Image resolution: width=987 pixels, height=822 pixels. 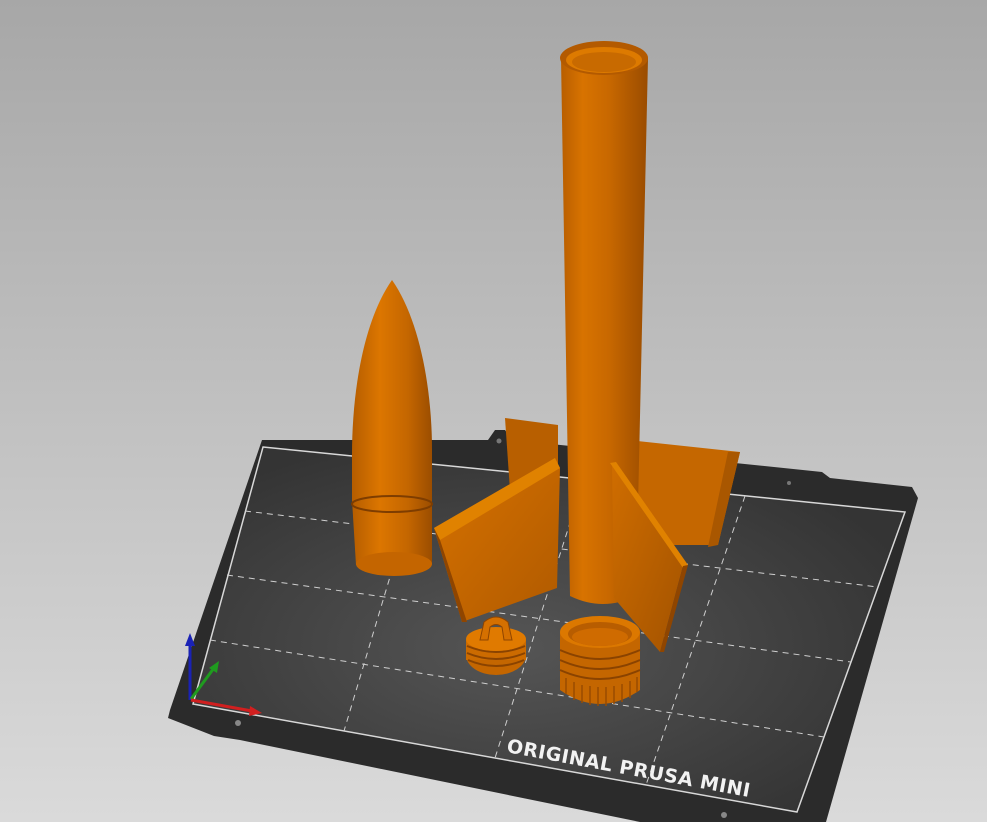 What do you see at coordinates (600, 637) in the screenshot?
I see `coupler-inner` at bounding box center [600, 637].